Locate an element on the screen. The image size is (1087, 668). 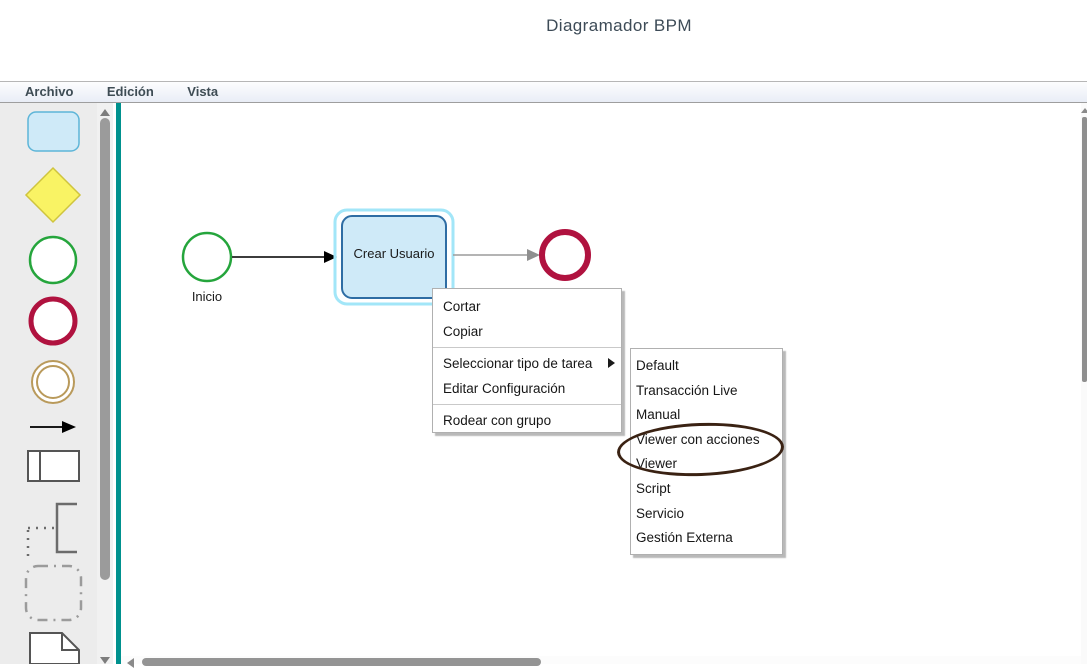
task-tool is located at coordinates (53, 131).